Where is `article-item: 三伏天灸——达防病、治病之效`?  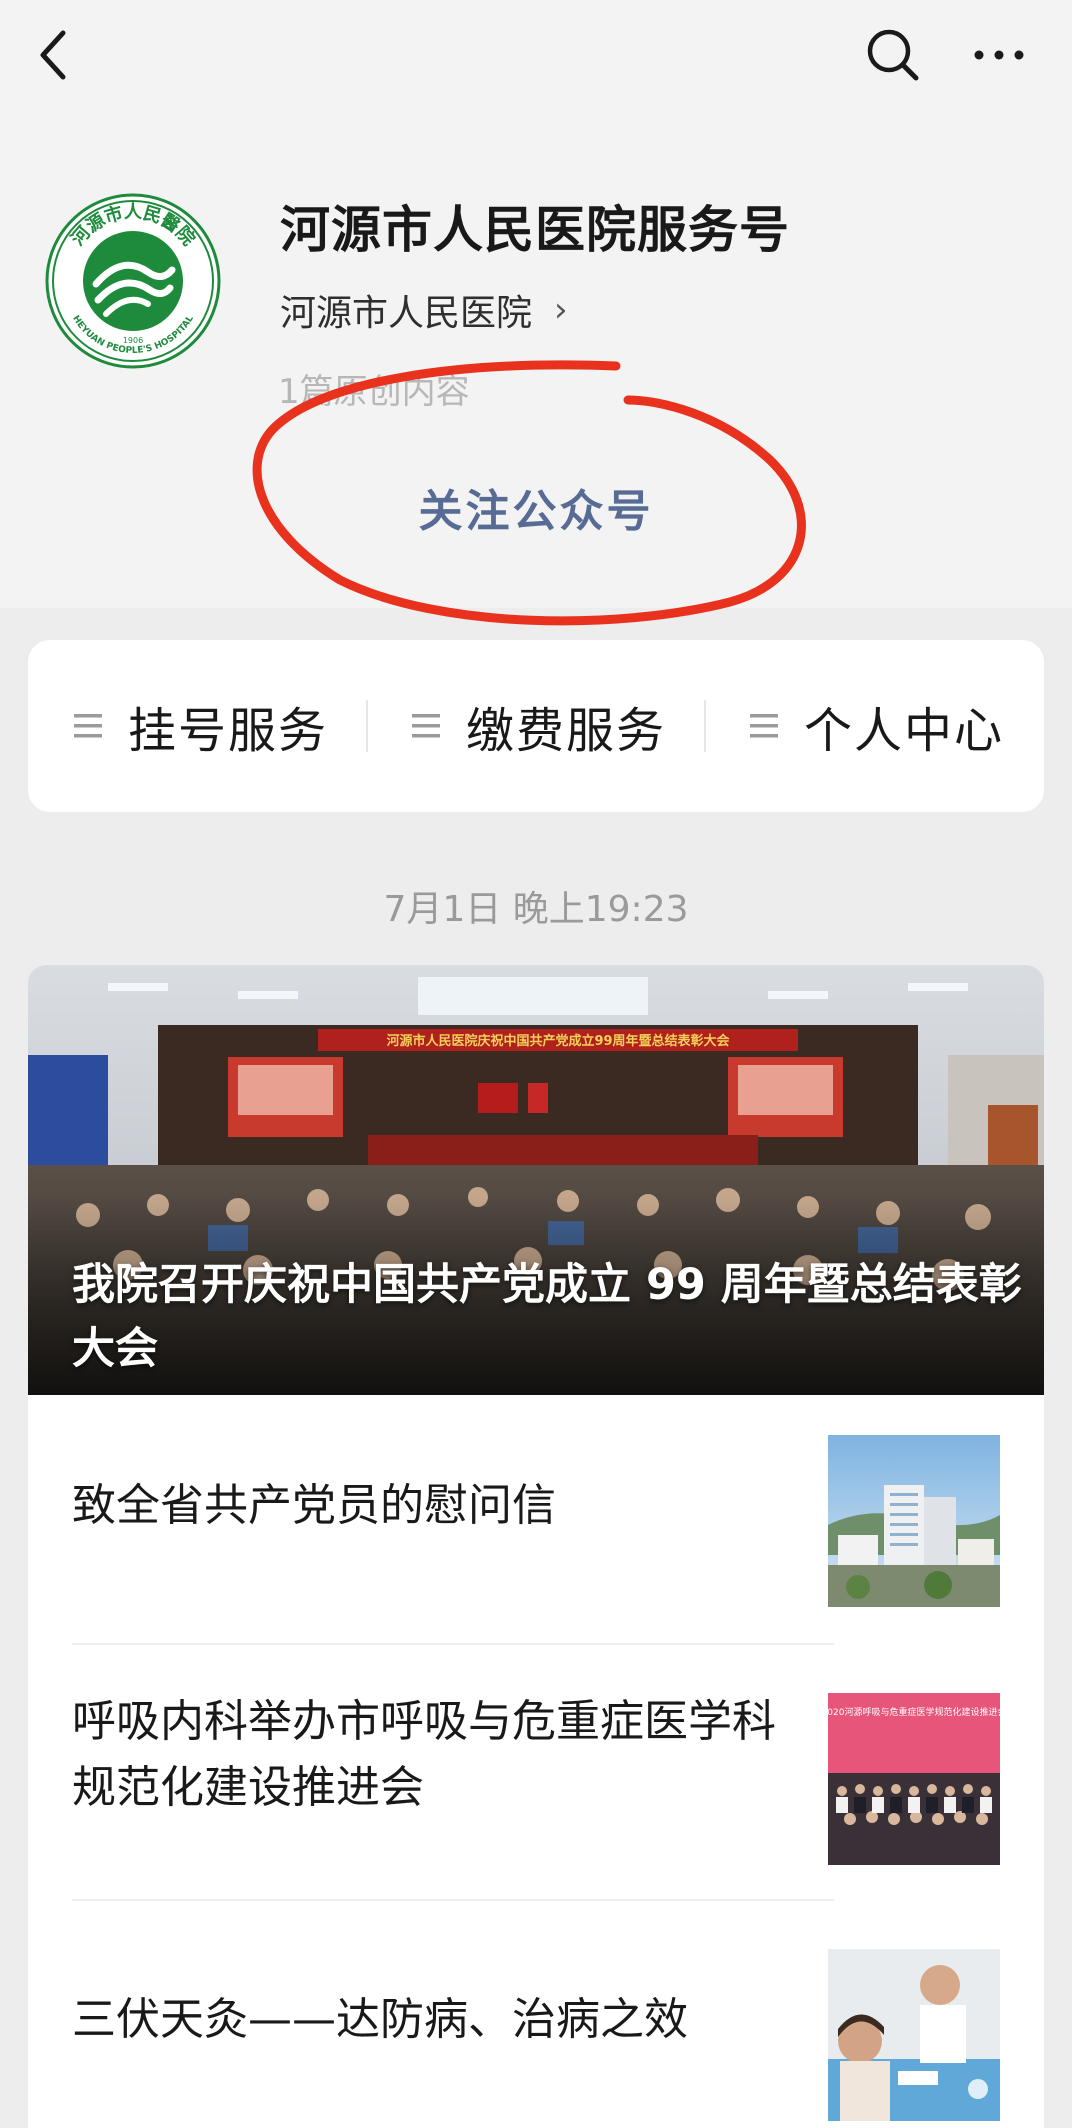 article-item: 三伏天灸——达防病、治病之效 is located at coordinates (536, 2014).